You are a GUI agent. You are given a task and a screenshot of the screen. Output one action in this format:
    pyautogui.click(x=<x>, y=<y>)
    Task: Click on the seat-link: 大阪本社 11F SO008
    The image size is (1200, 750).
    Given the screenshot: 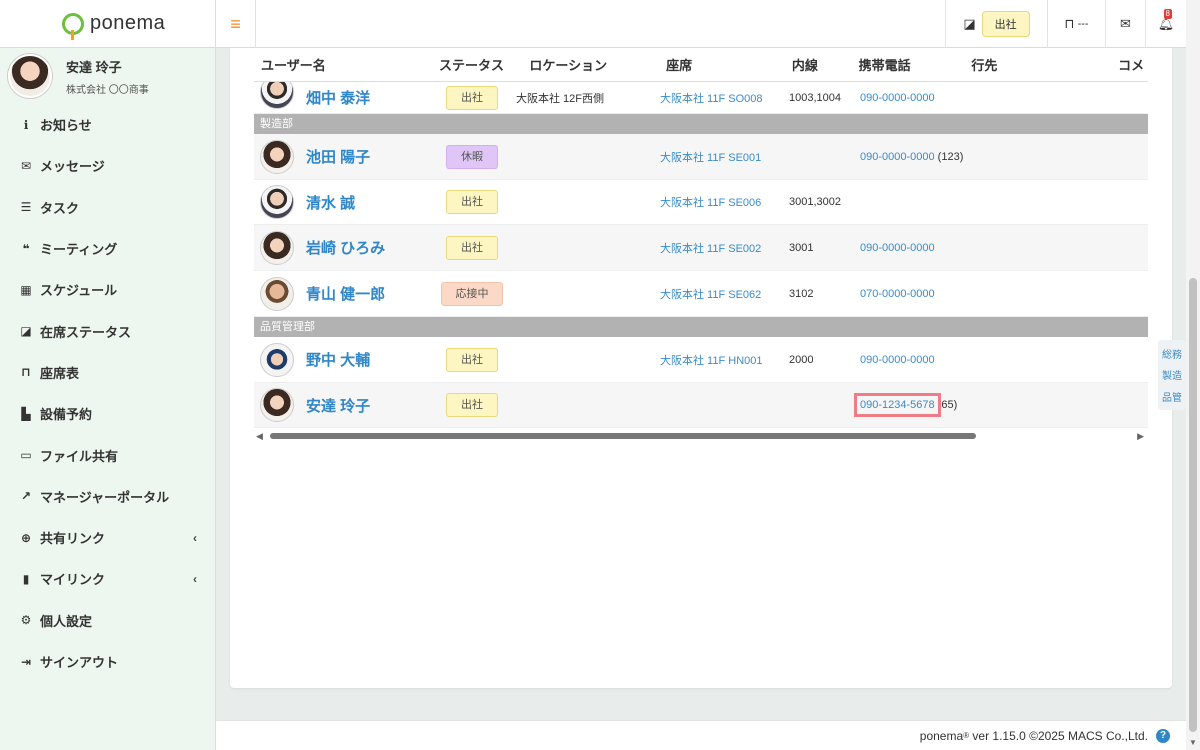 What is the action you would take?
    pyautogui.click(x=724, y=98)
    